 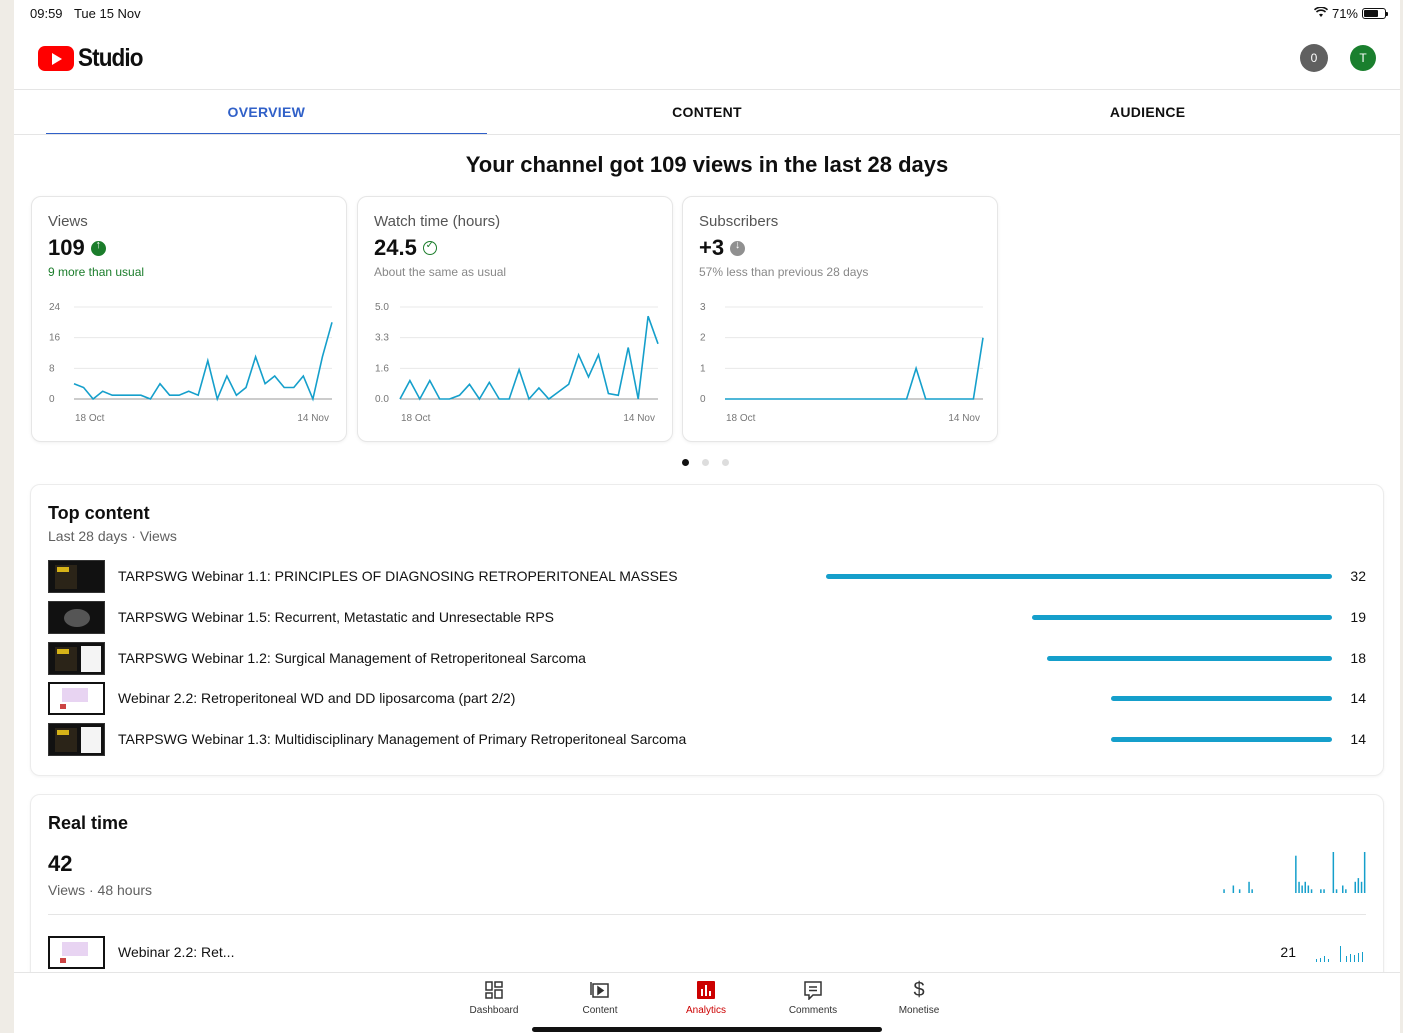 I want to click on wifi-icon, so click(x=1321, y=13).